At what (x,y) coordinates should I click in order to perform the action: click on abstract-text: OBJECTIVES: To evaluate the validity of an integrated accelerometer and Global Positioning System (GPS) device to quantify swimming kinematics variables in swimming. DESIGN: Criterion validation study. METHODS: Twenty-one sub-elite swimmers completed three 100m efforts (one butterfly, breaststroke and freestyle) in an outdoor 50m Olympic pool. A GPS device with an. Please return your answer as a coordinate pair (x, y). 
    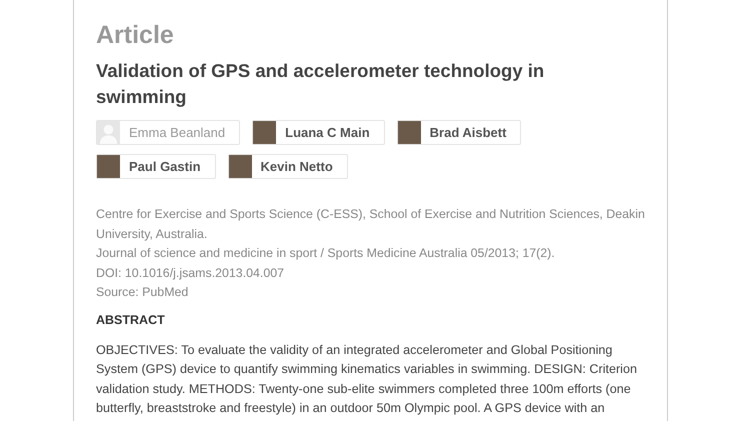
    Looking at the image, I should click on (367, 379).